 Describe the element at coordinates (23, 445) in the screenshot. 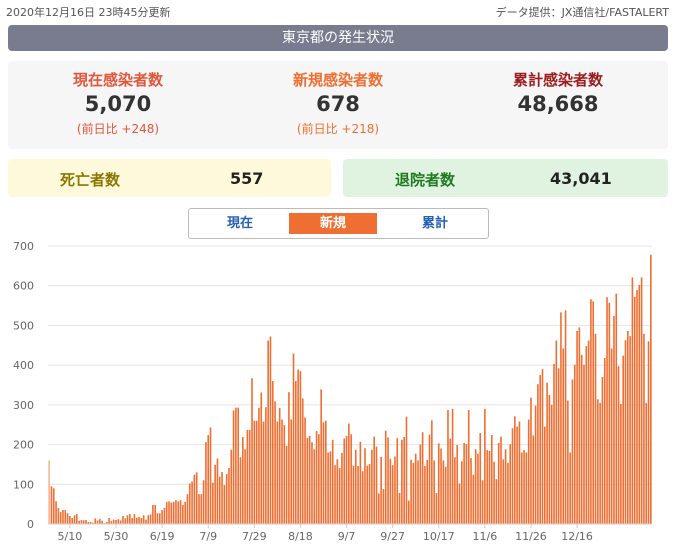

I see `y-tick-label: 200` at that location.